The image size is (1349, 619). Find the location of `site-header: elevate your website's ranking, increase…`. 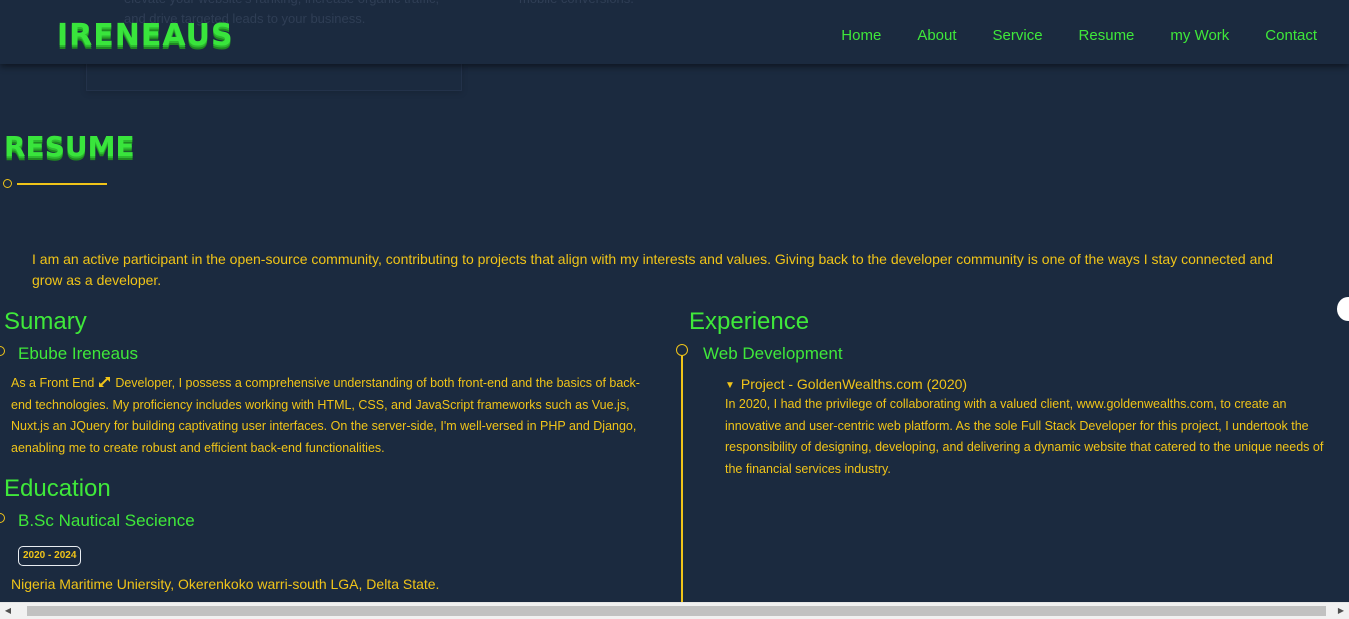

site-header: elevate your website's ranking, increase… is located at coordinates (674, 32).